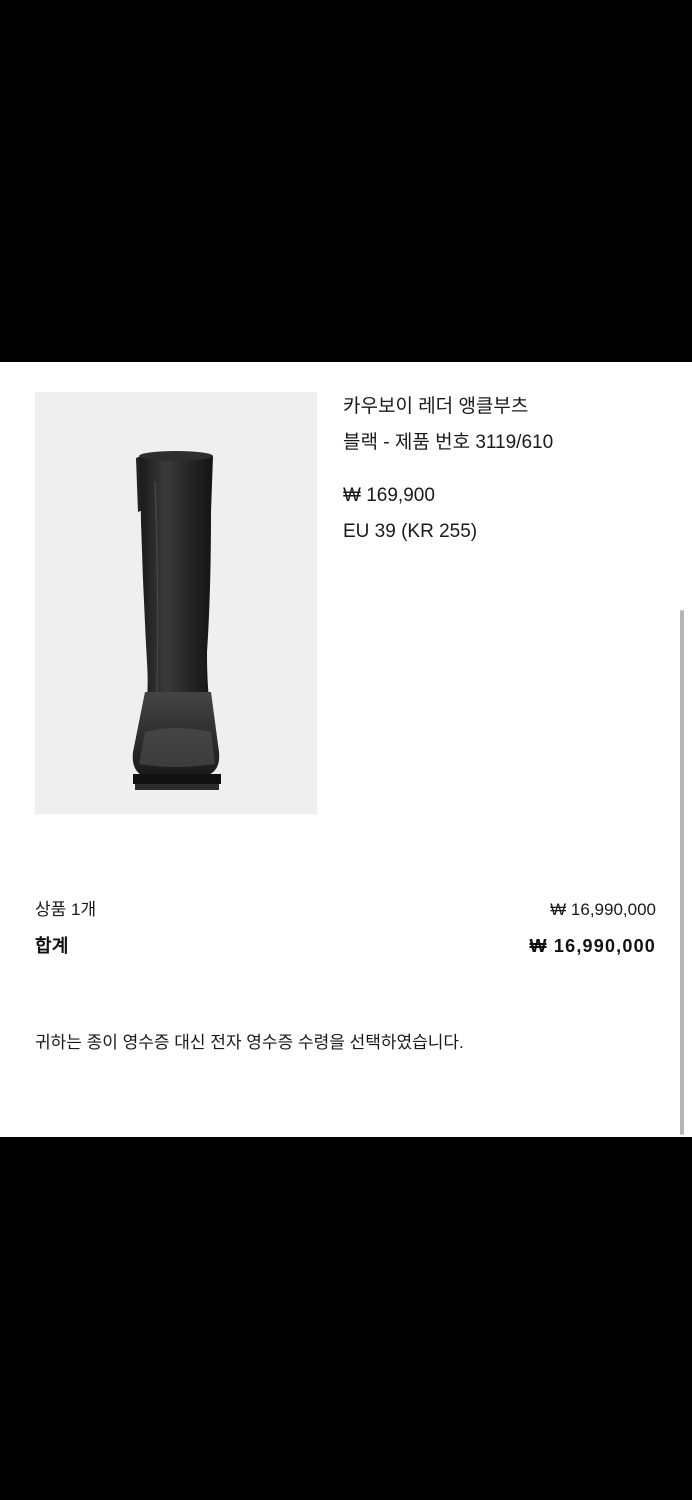 The image size is (692, 1500). I want to click on total-row: 합계 ₩ 16,990,000, so click(345, 945).